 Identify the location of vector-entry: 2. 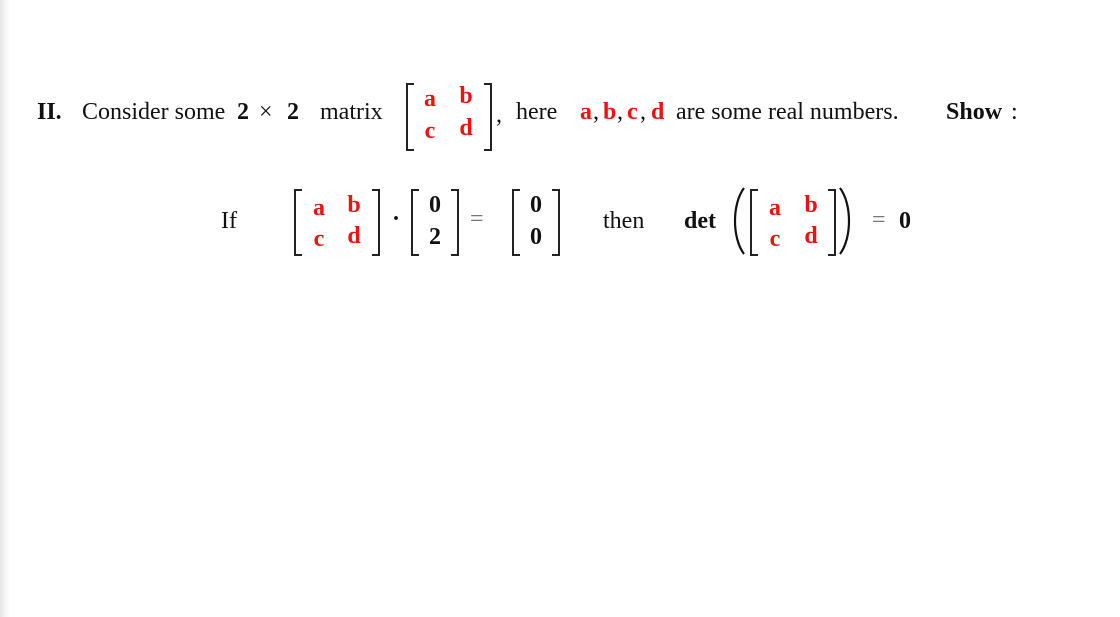
(435, 237).